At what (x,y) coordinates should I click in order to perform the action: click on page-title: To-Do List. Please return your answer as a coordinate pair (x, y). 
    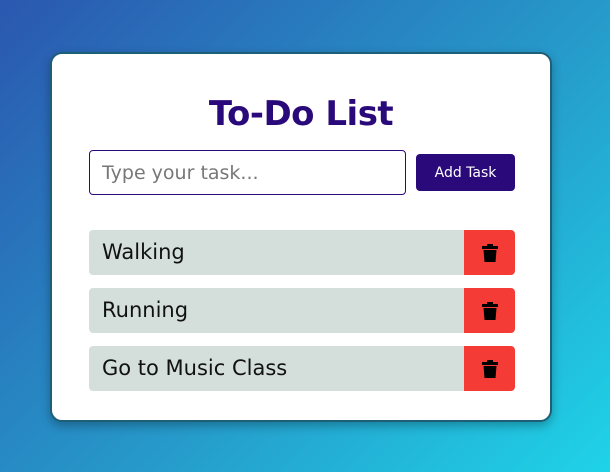
    Looking at the image, I should click on (301, 114).